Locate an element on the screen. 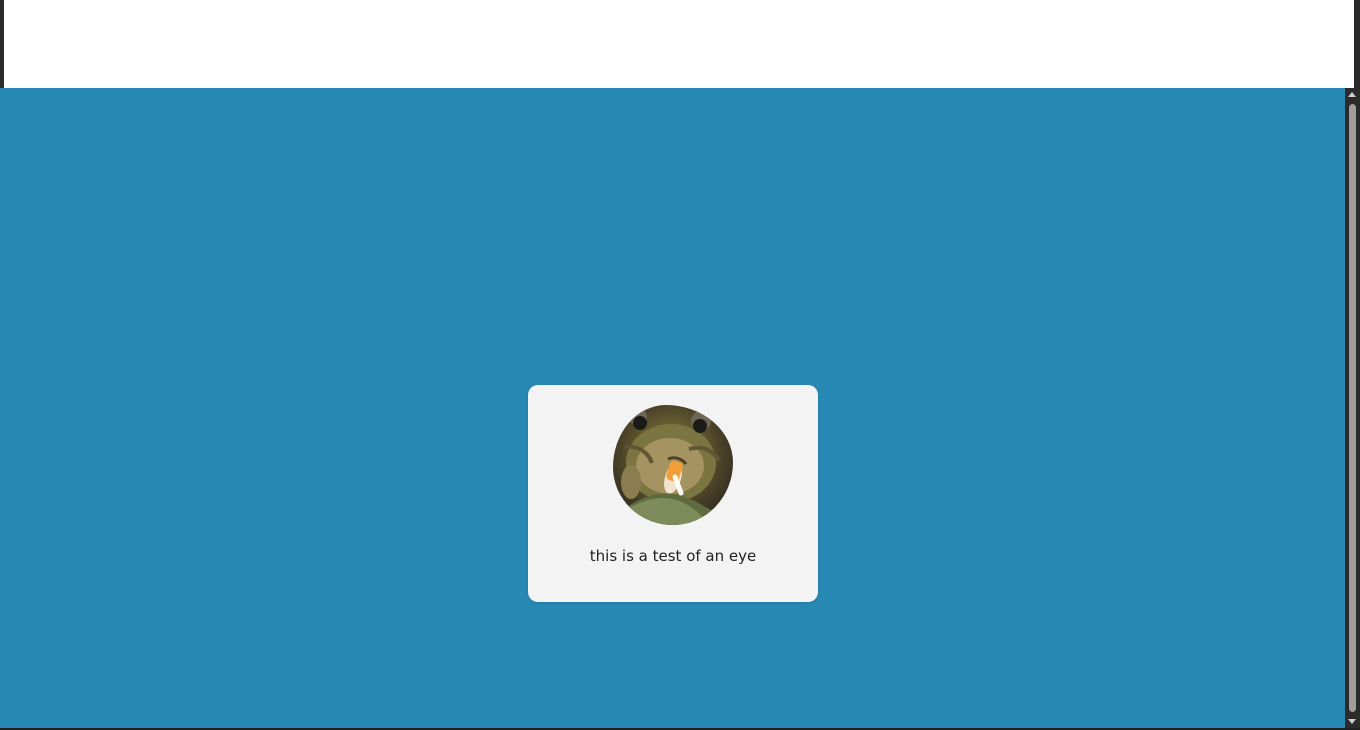  vertical-scrollbar is located at coordinates (1352, 408).